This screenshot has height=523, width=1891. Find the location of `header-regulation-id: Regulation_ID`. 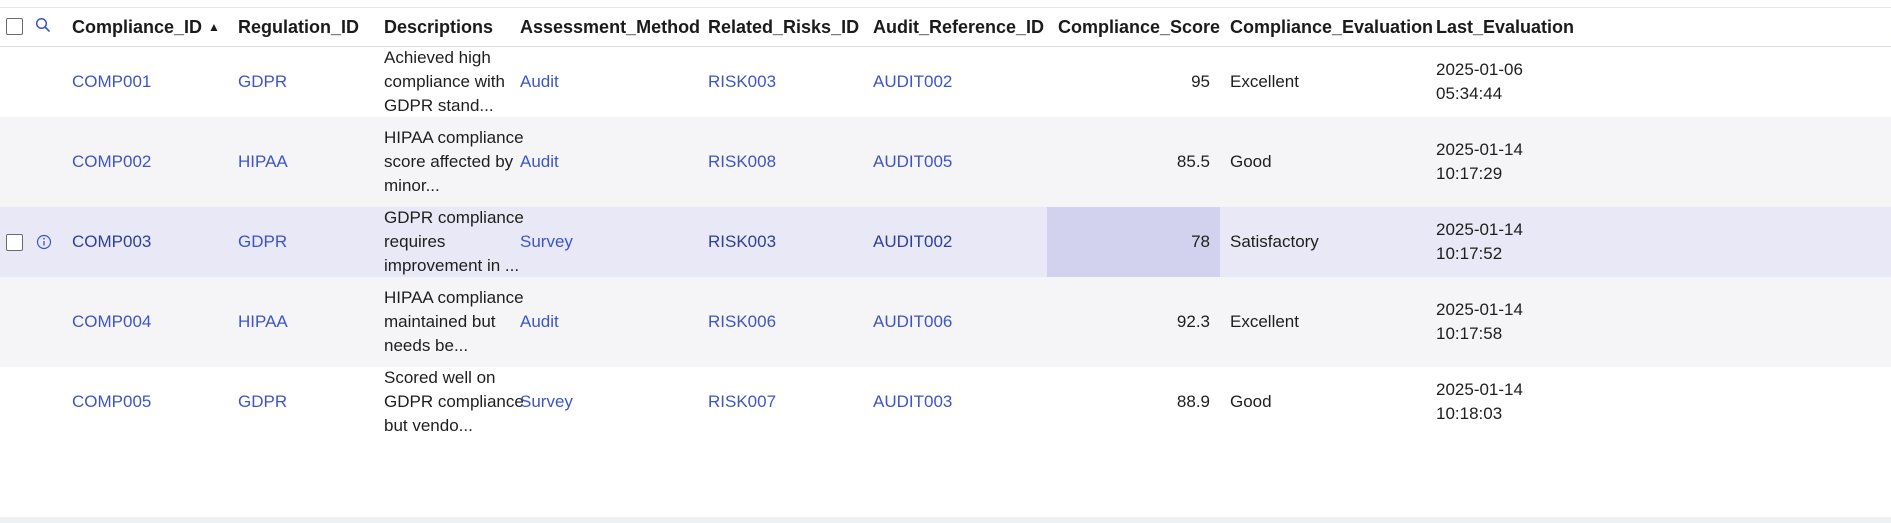

header-regulation-id: Regulation_ID is located at coordinates (298, 27).